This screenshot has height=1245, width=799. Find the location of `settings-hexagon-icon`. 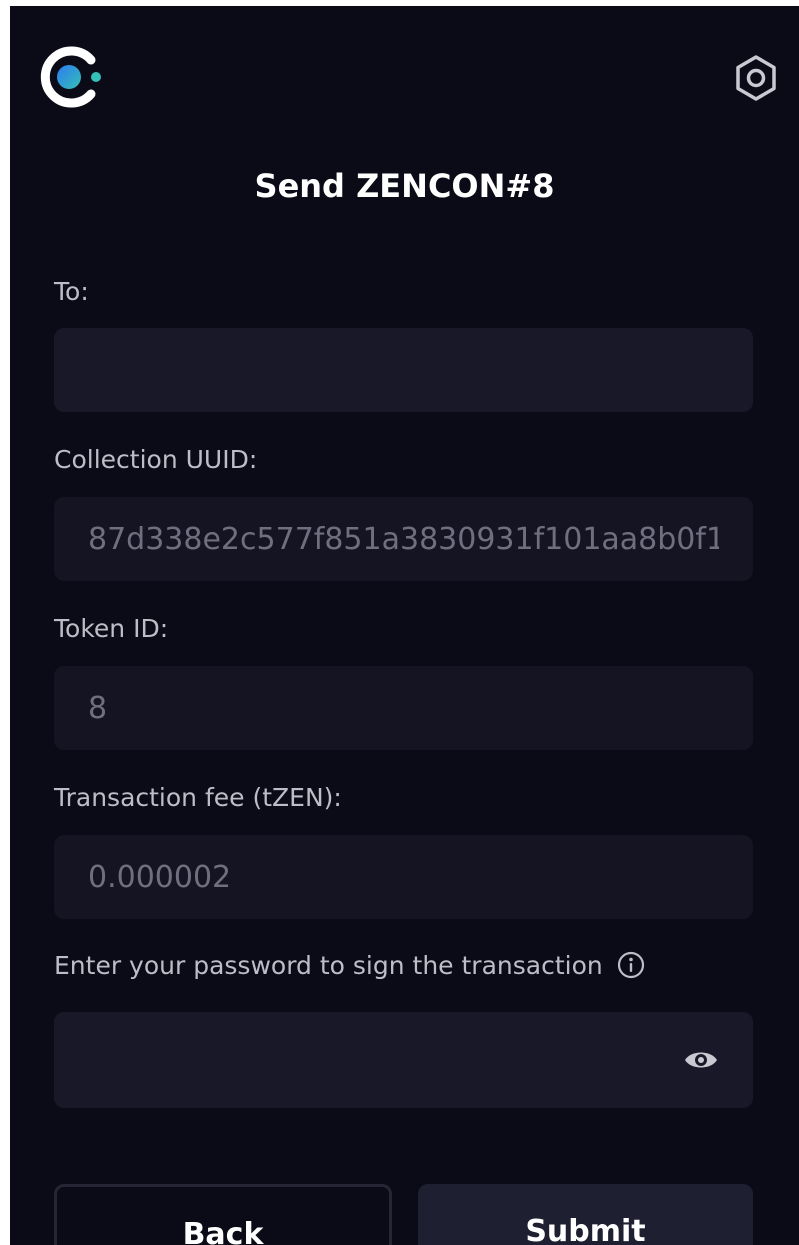

settings-hexagon-icon is located at coordinates (756, 78).